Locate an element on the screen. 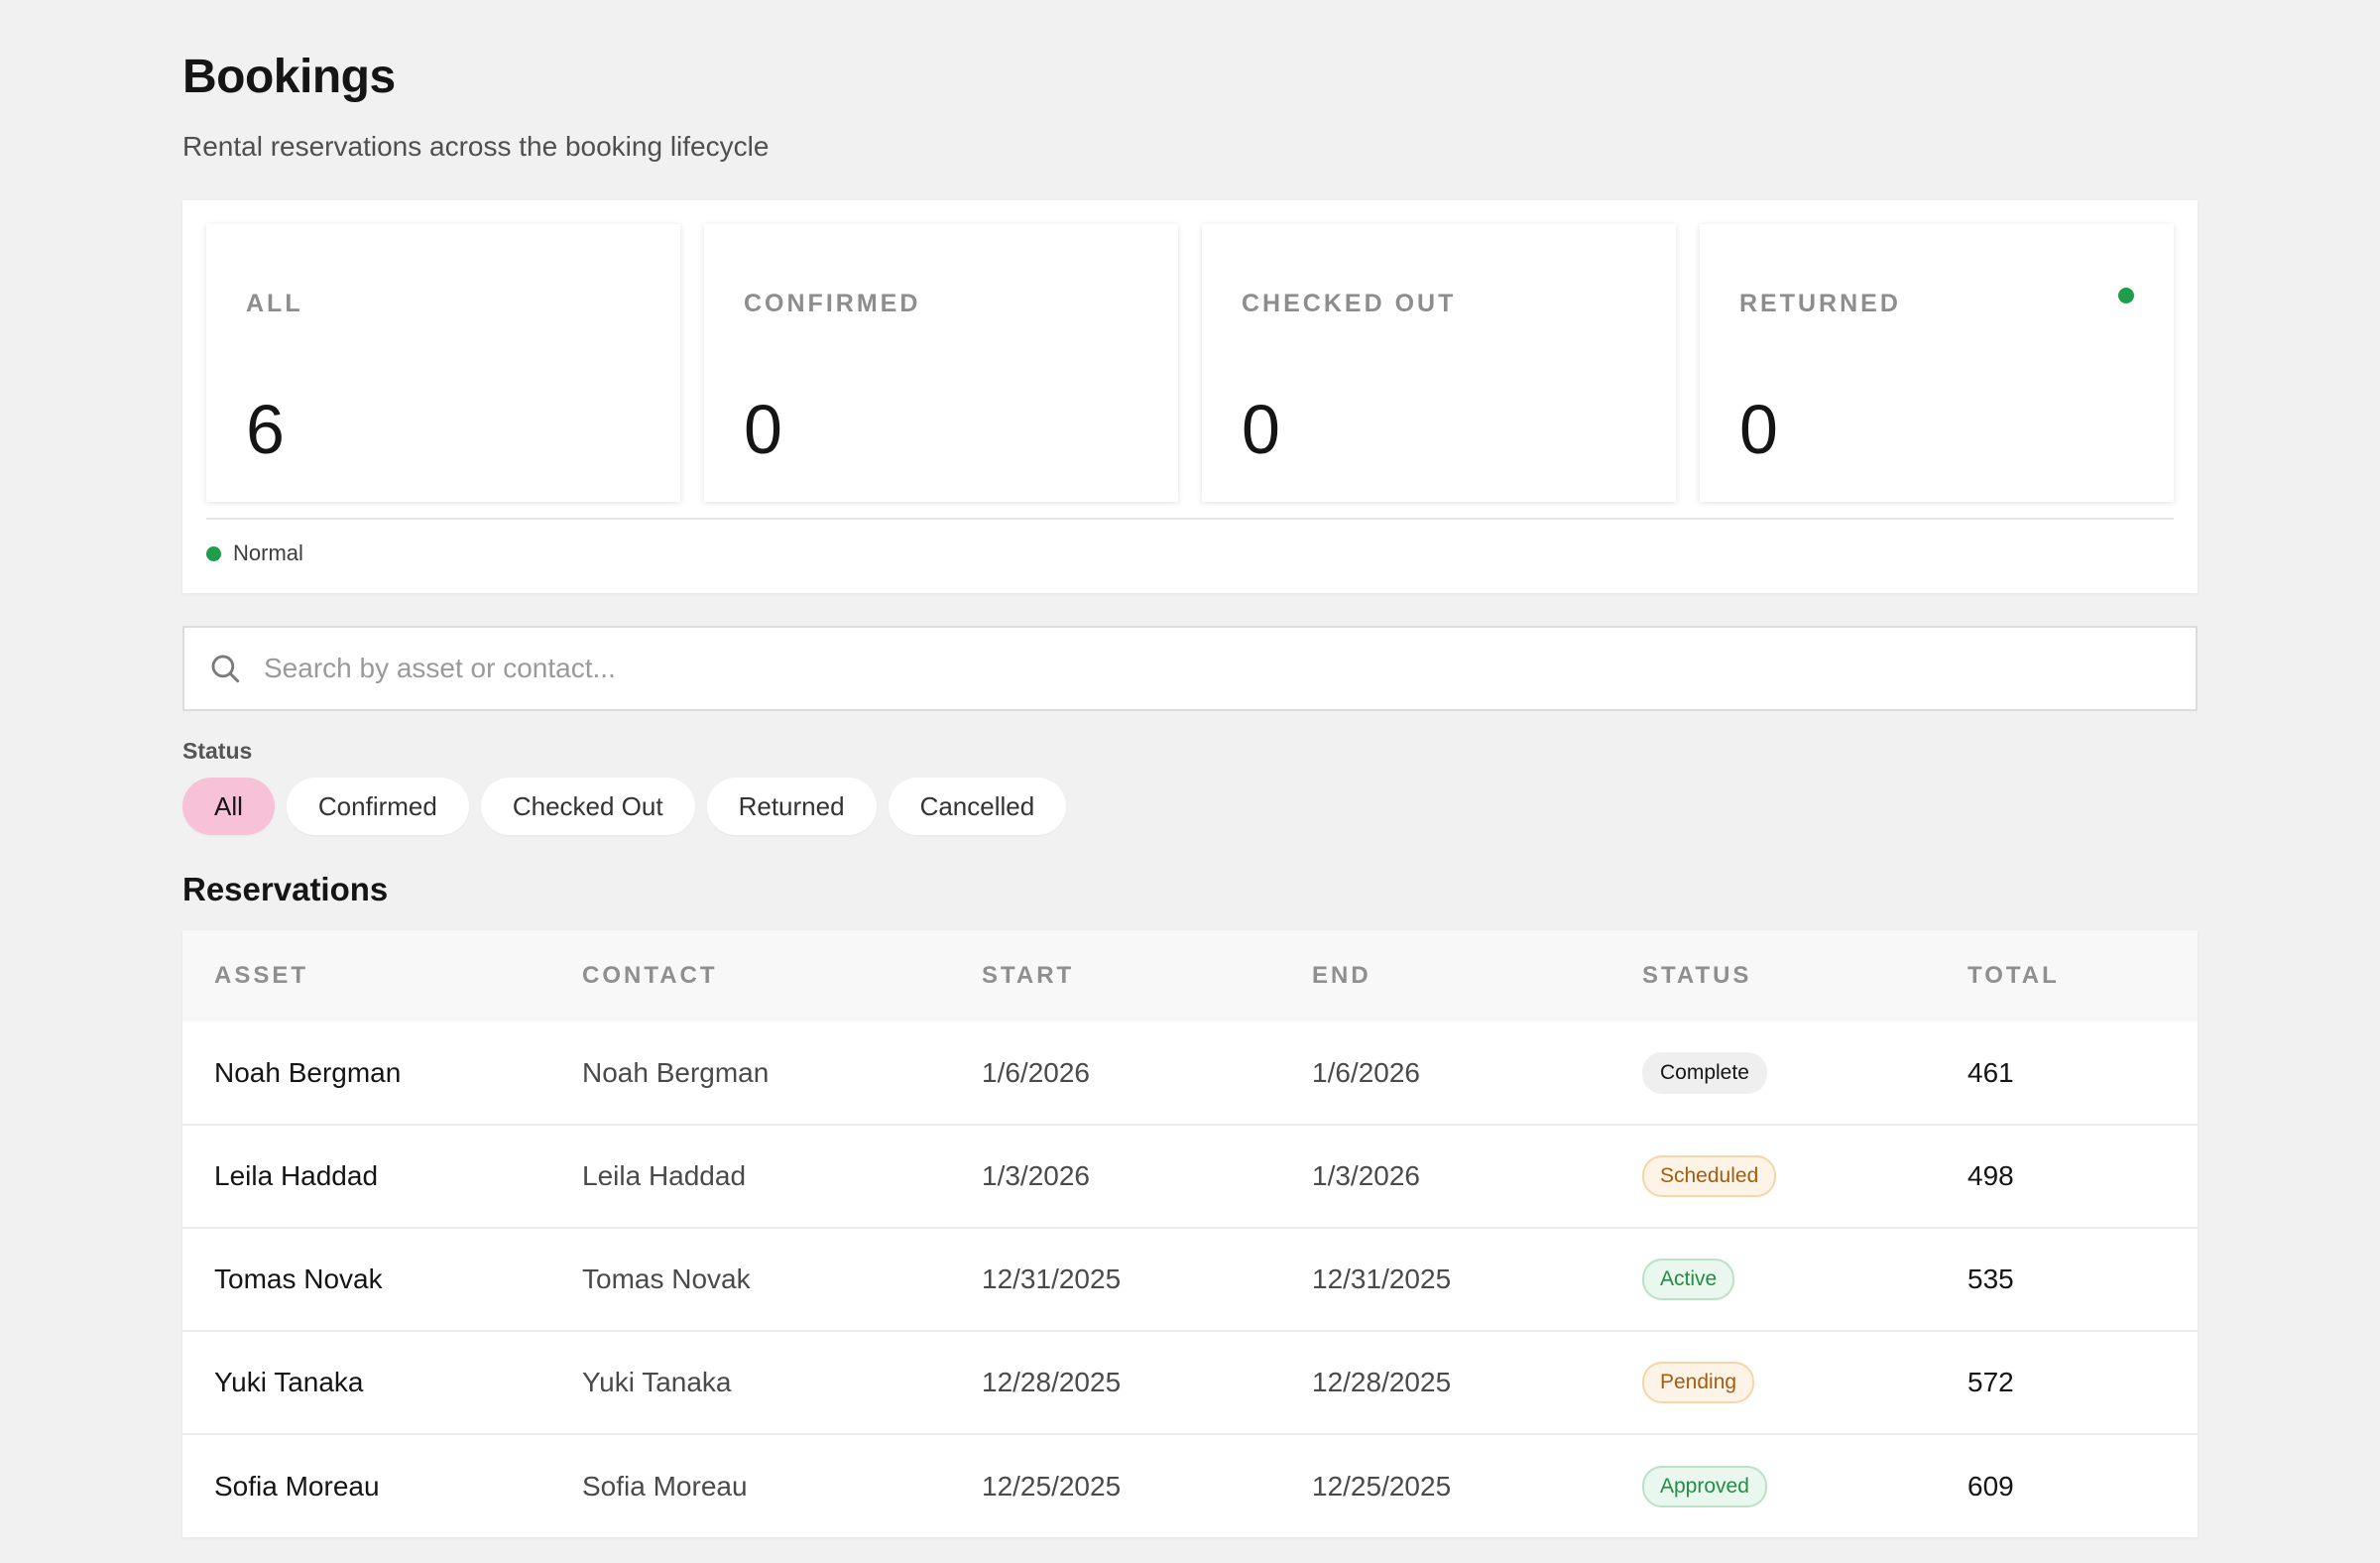 The height and width of the screenshot is (1563, 2380). stat-label: CHECKED OUT is located at coordinates (1349, 304).